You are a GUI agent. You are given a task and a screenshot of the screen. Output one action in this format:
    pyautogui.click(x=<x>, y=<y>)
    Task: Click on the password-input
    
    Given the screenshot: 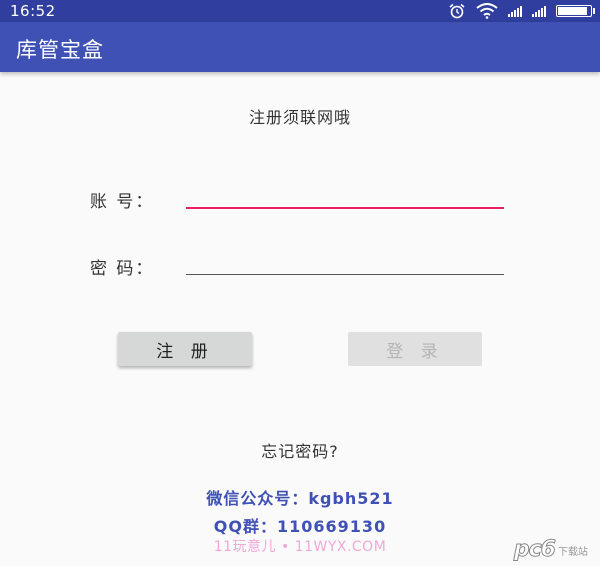 What is the action you would take?
    pyautogui.click(x=345, y=263)
    